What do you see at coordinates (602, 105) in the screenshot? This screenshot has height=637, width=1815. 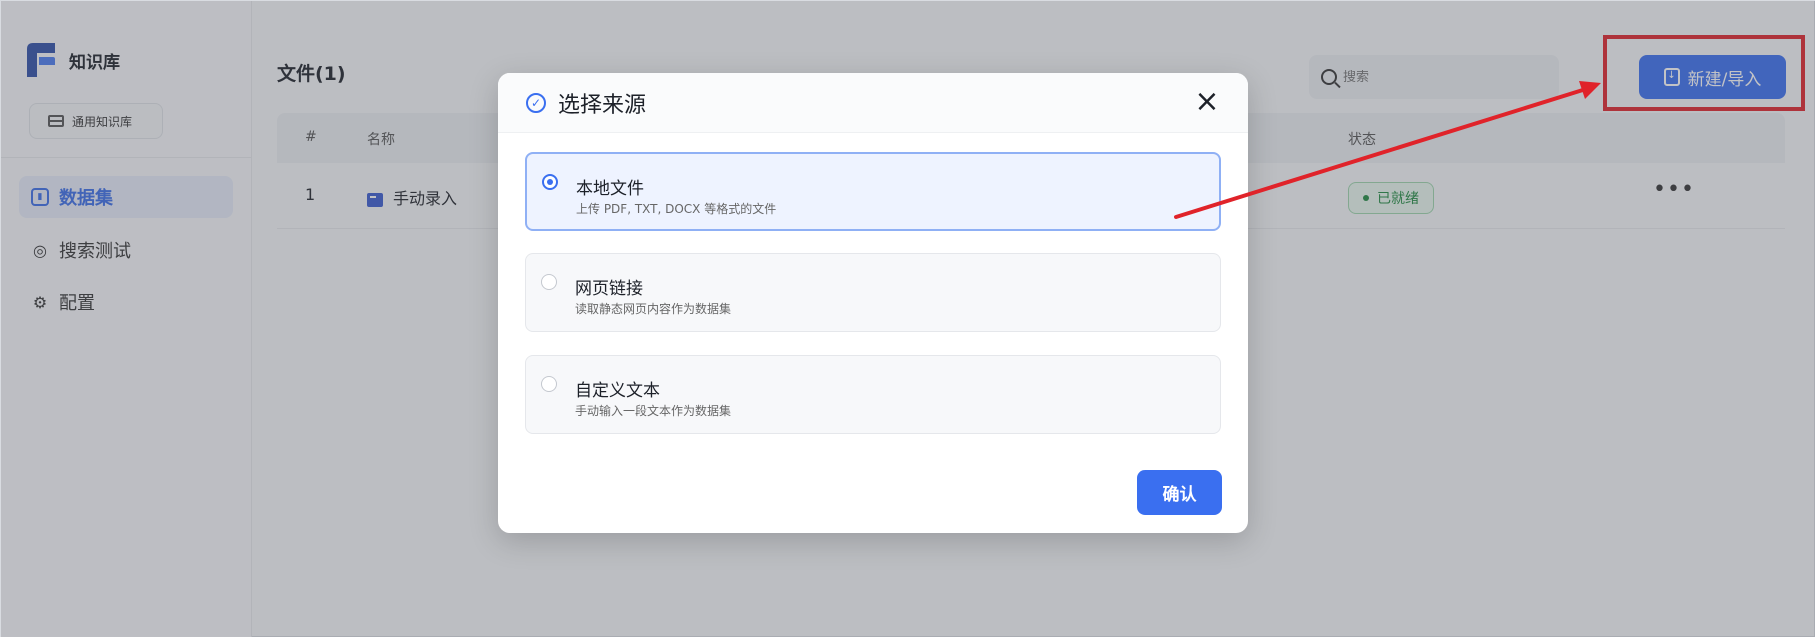 I see `dialog-title: 选择来源` at bounding box center [602, 105].